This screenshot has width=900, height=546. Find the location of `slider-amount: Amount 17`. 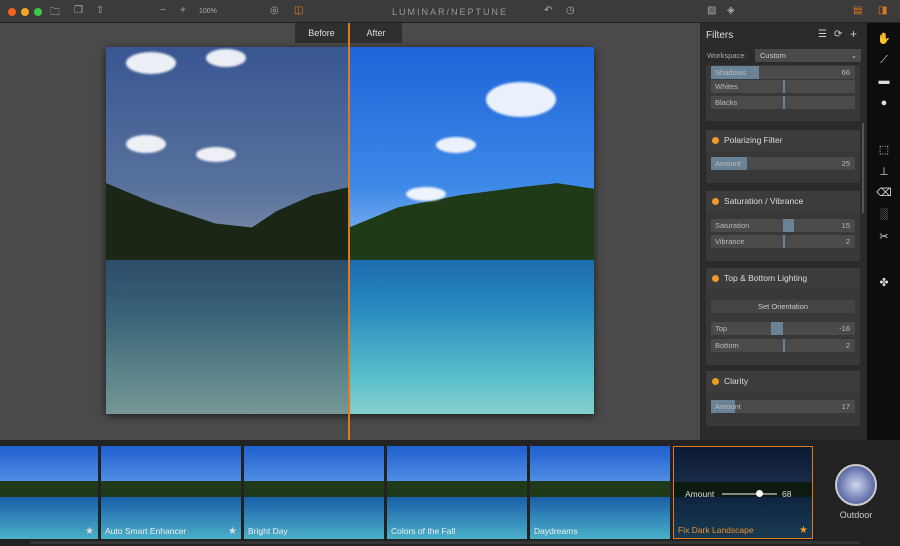

slider-amount: Amount 17 is located at coordinates (783, 406).